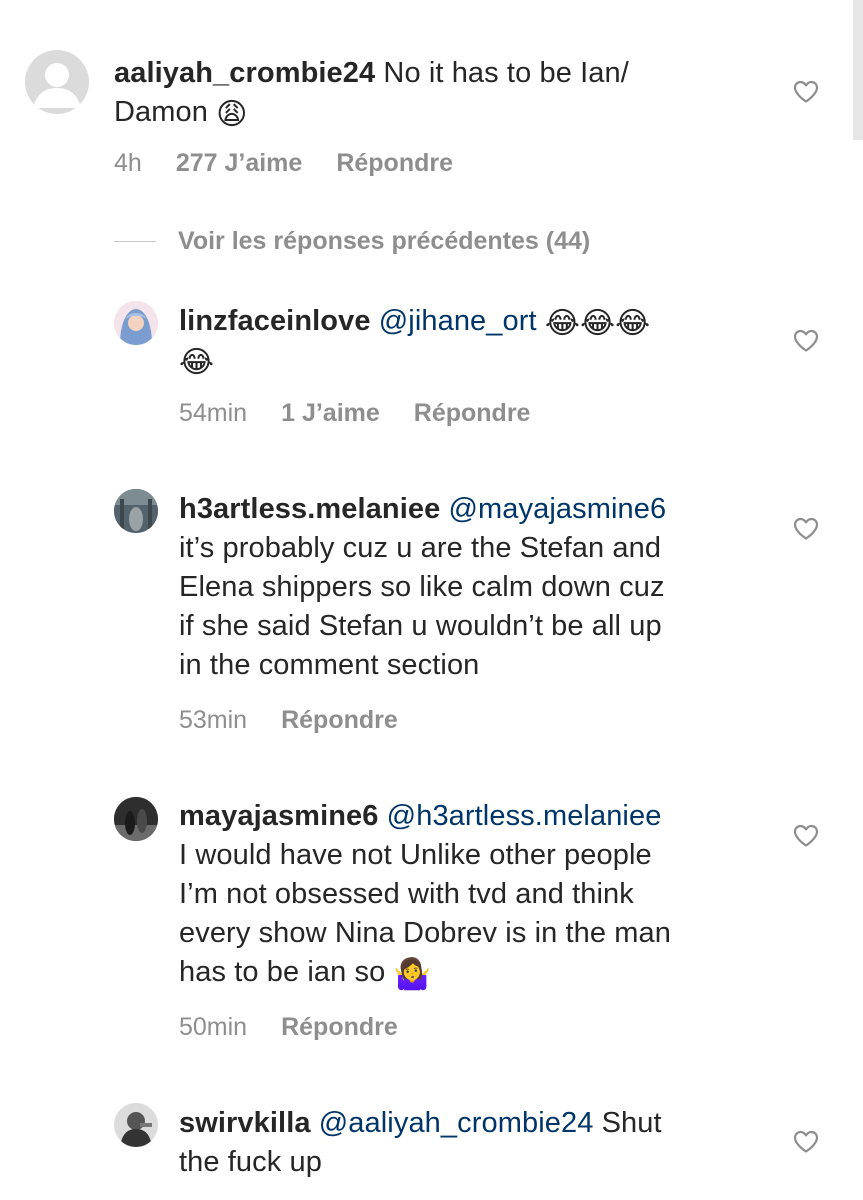 The image size is (863, 1200). I want to click on comment-username: swirvkilla, so click(245, 1123).